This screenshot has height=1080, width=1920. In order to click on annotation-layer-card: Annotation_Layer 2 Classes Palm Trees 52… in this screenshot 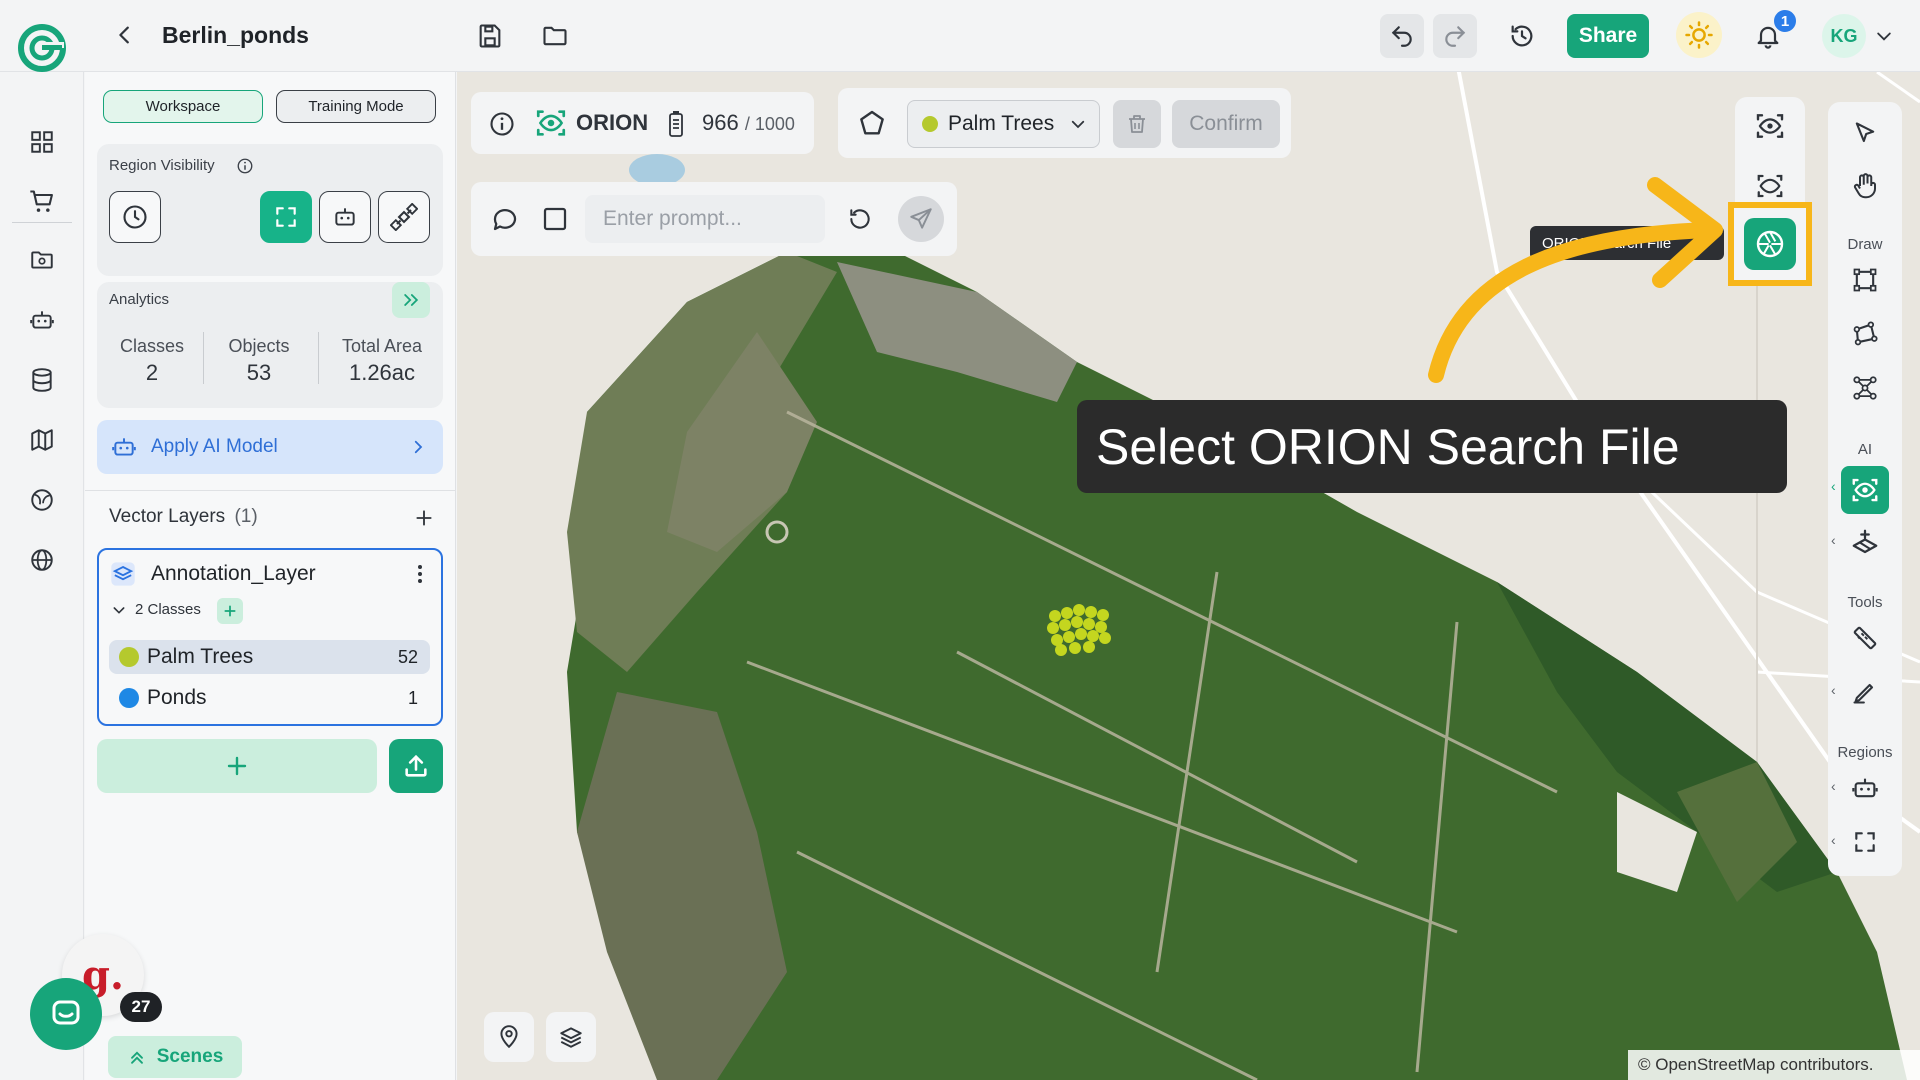, I will do `click(270, 637)`.